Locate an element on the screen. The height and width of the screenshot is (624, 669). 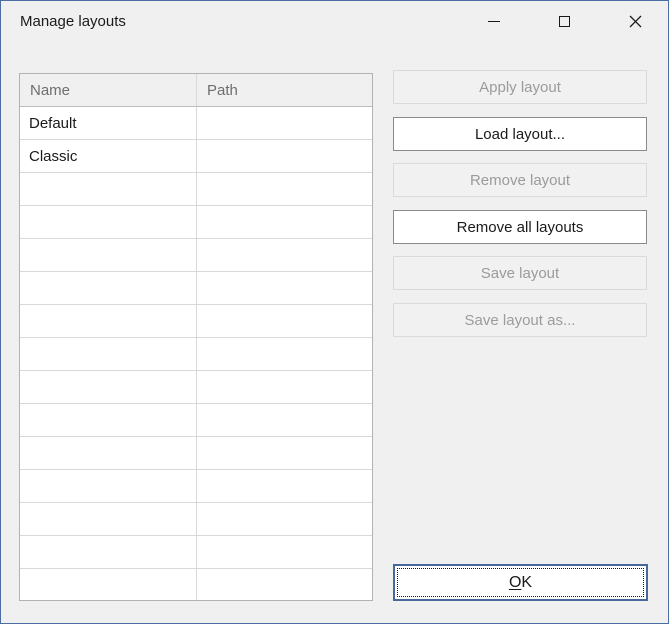
close-icon is located at coordinates (635, 21).